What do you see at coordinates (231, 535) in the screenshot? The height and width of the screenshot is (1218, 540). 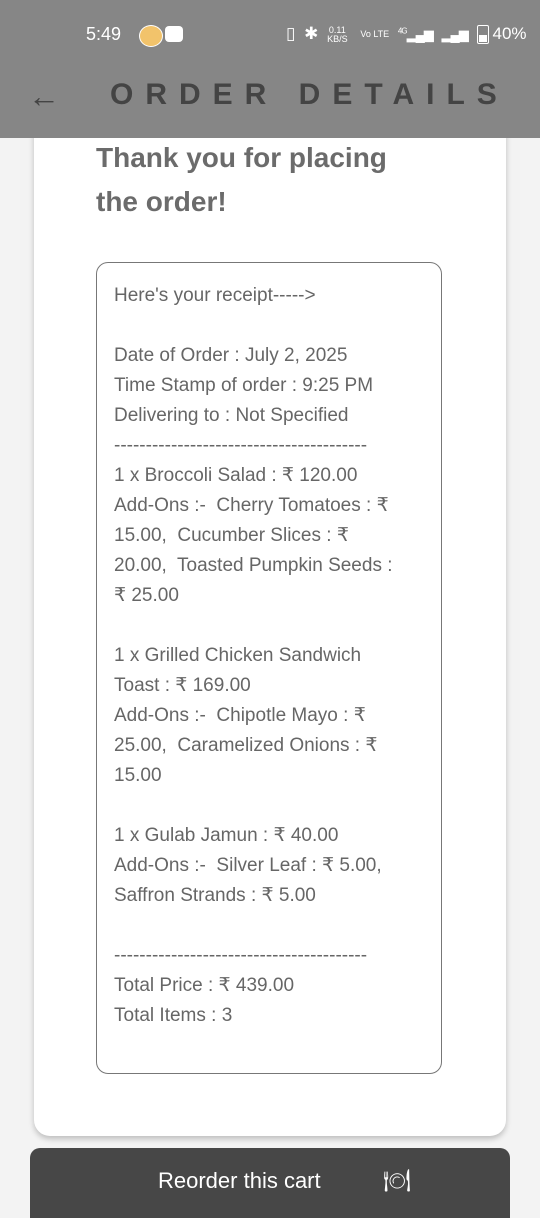 I see `receipt-line: 15.00, Cucumber Slices : ₹` at bounding box center [231, 535].